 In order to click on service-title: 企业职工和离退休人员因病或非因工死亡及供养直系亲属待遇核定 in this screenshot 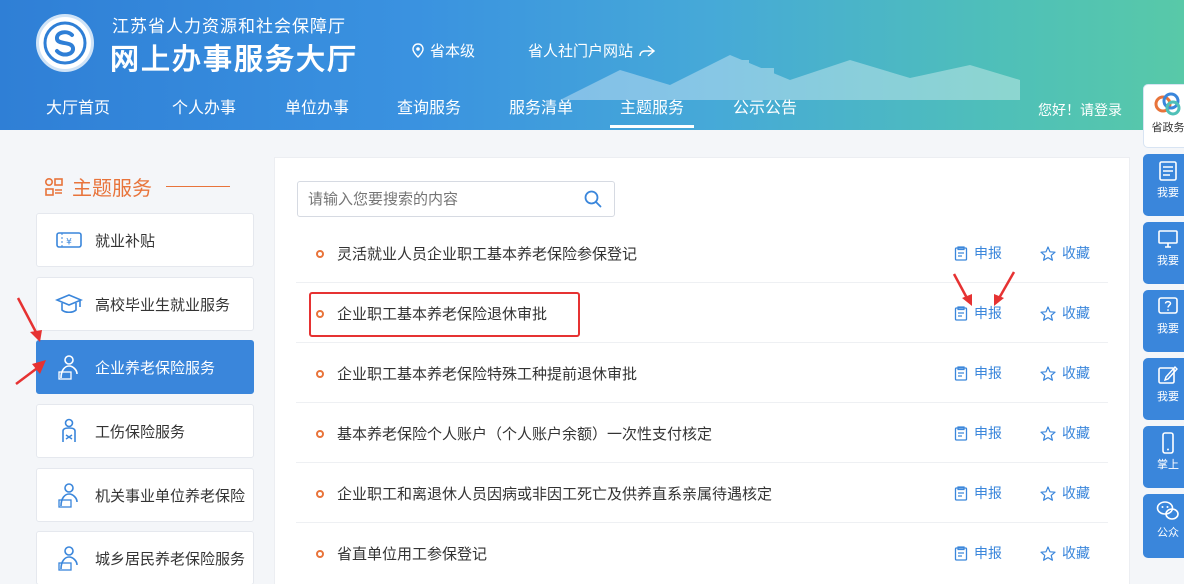, I will do `click(554, 493)`.